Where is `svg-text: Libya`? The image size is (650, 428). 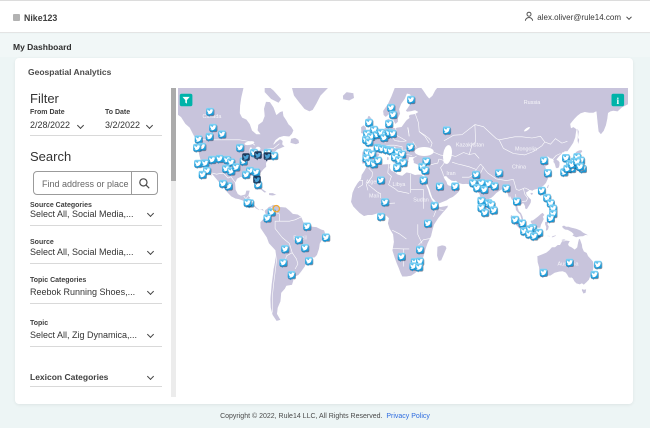
svg-text: Libya is located at coordinates (398, 185).